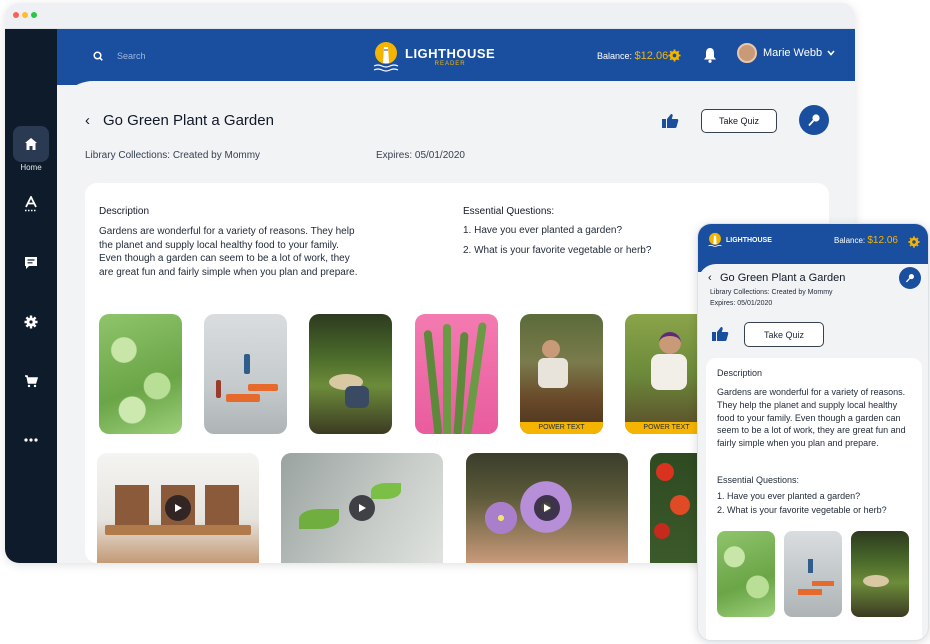  What do you see at coordinates (98, 56) in the screenshot?
I see `search-icon` at bounding box center [98, 56].